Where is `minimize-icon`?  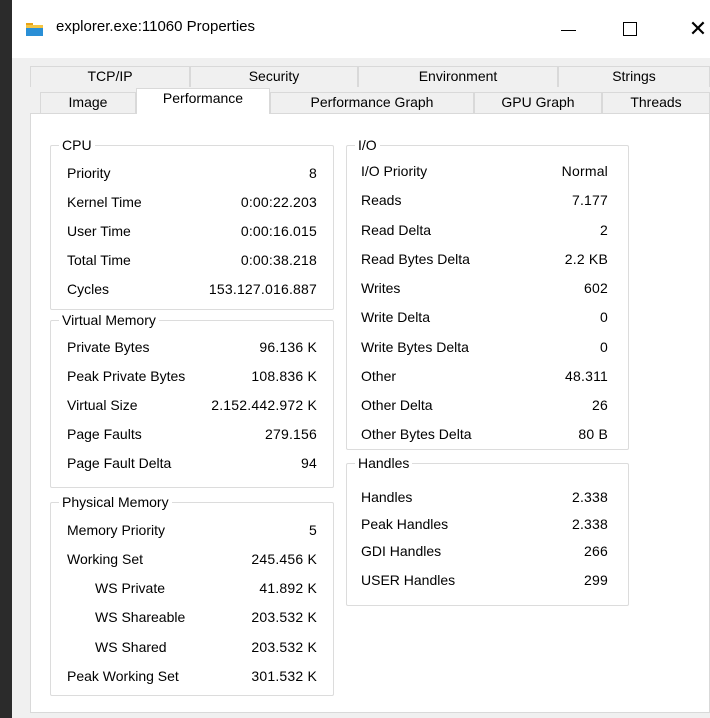 minimize-icon is located at coordinates (568, 30).